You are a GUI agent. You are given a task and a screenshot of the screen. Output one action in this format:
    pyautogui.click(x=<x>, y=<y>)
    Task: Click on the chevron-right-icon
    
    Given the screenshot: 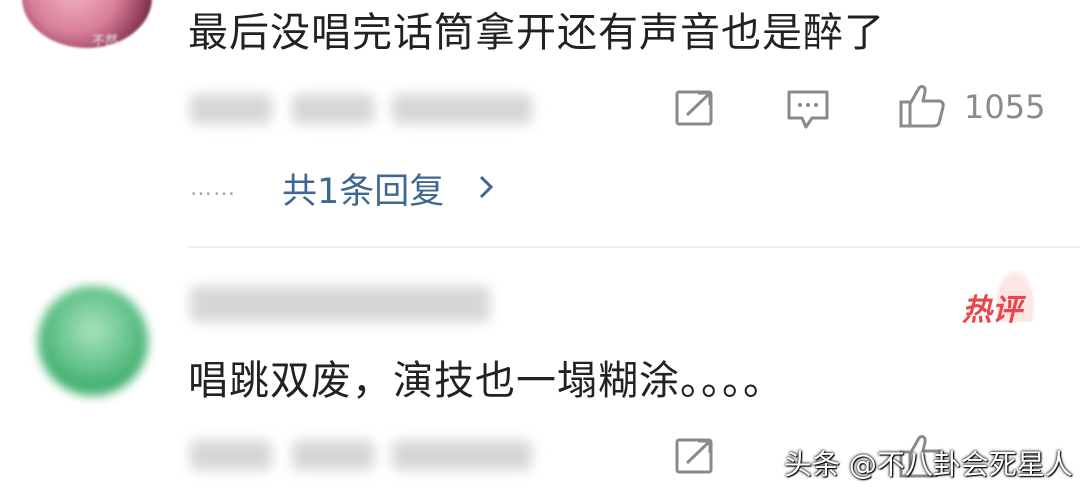 What is the action you would take?
    pyautogui.click(x=486, y=189)
    